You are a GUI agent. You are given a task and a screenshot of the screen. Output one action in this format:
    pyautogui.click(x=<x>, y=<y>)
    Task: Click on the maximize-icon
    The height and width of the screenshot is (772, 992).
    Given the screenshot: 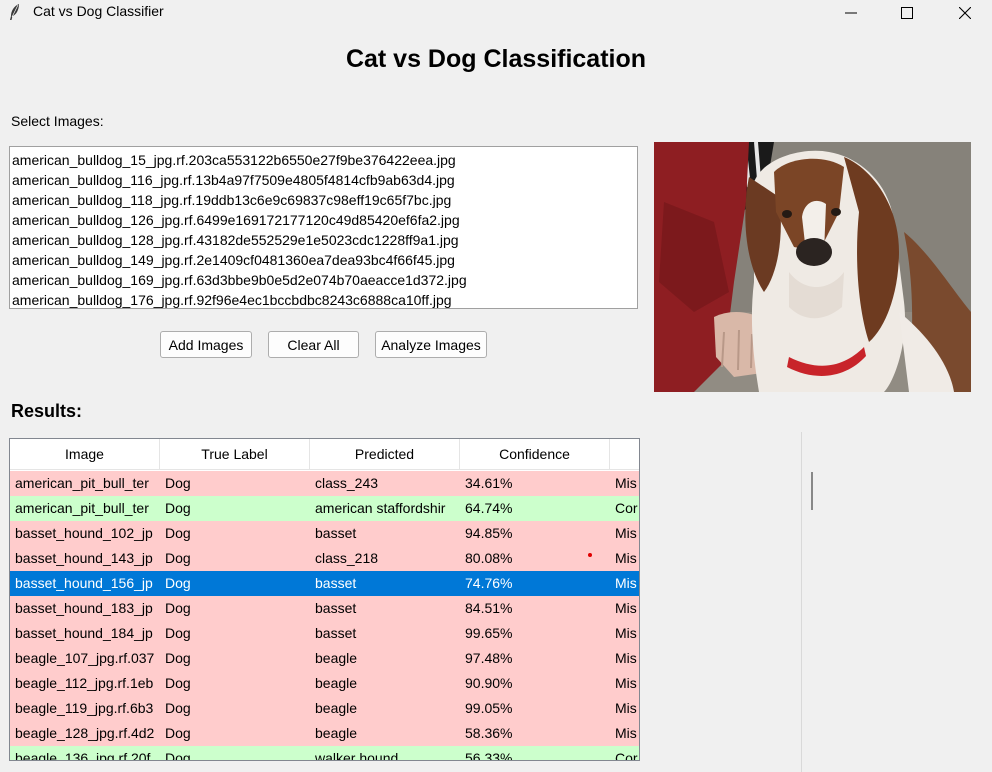 What is the action you would take?
    pyautogui.click(x=907, y=13)
    